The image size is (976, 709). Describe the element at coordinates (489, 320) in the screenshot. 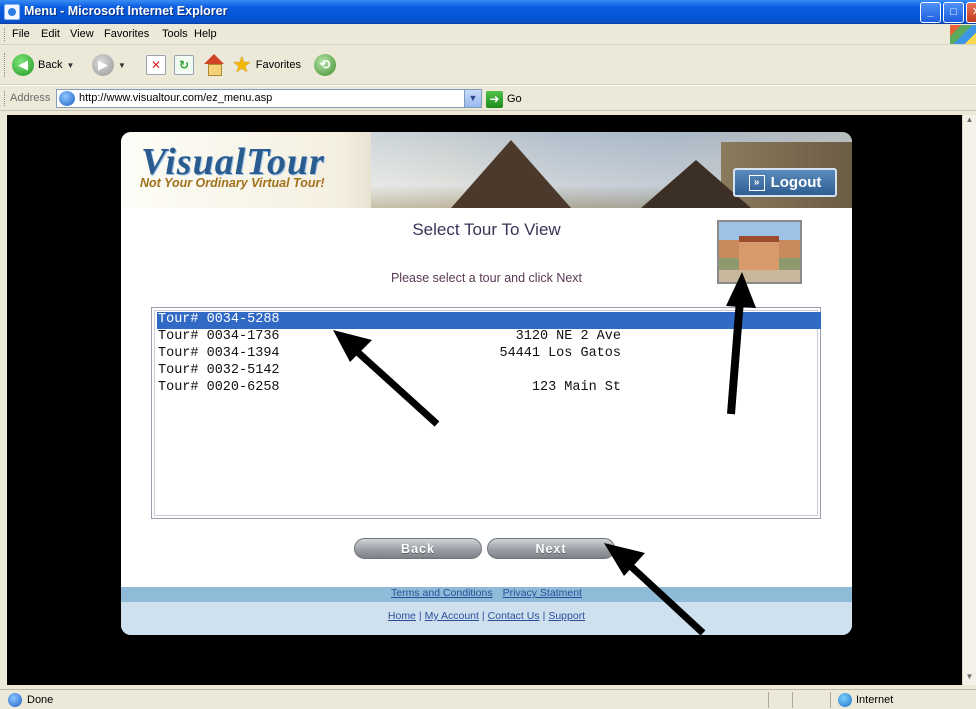

I see `tour-list-item: Tour# 0034-5288` at that location.